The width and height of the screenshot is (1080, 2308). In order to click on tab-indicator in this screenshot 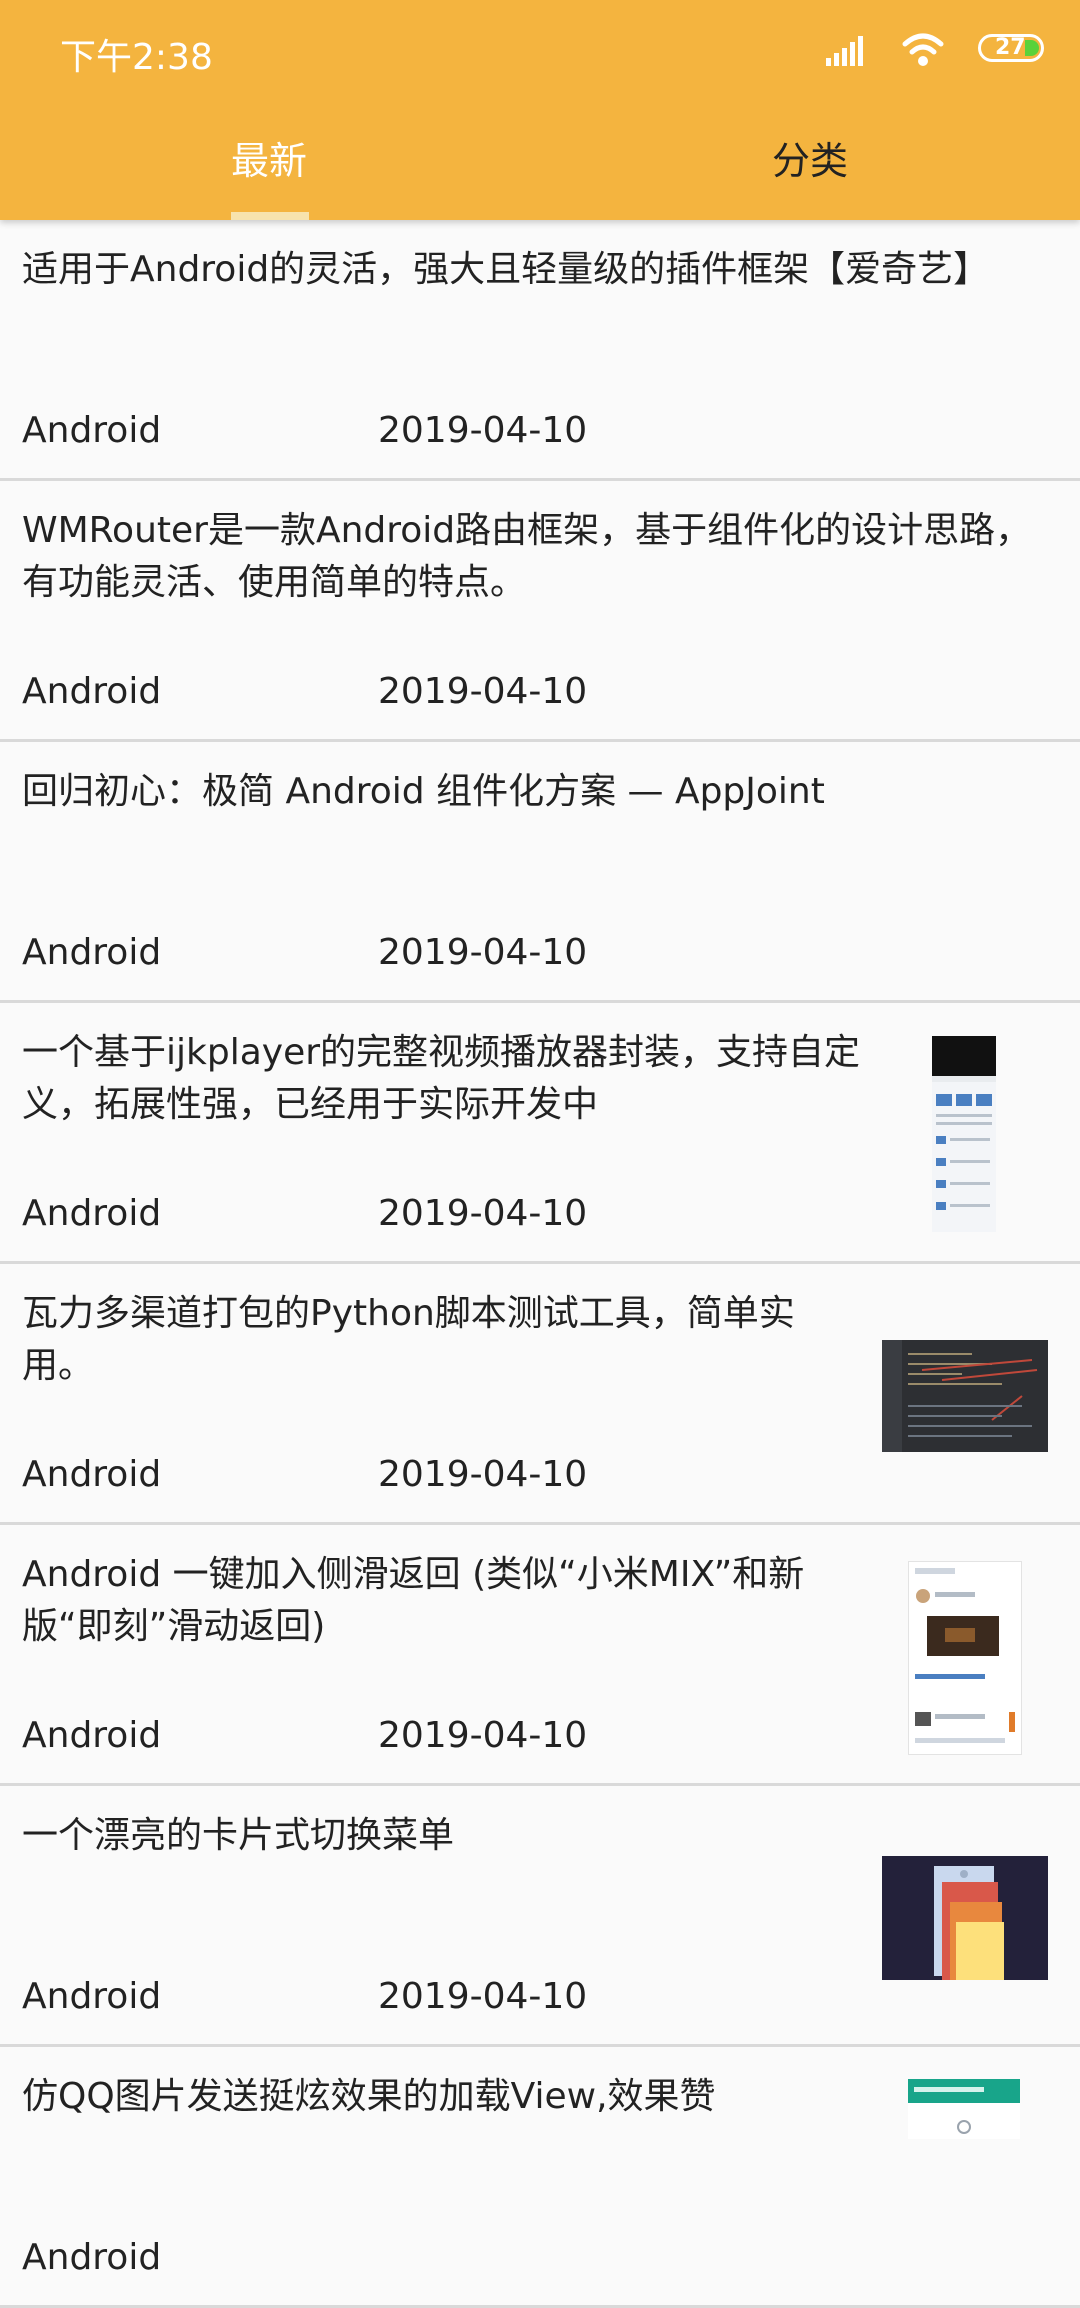, I will do `click(270, 216)`.